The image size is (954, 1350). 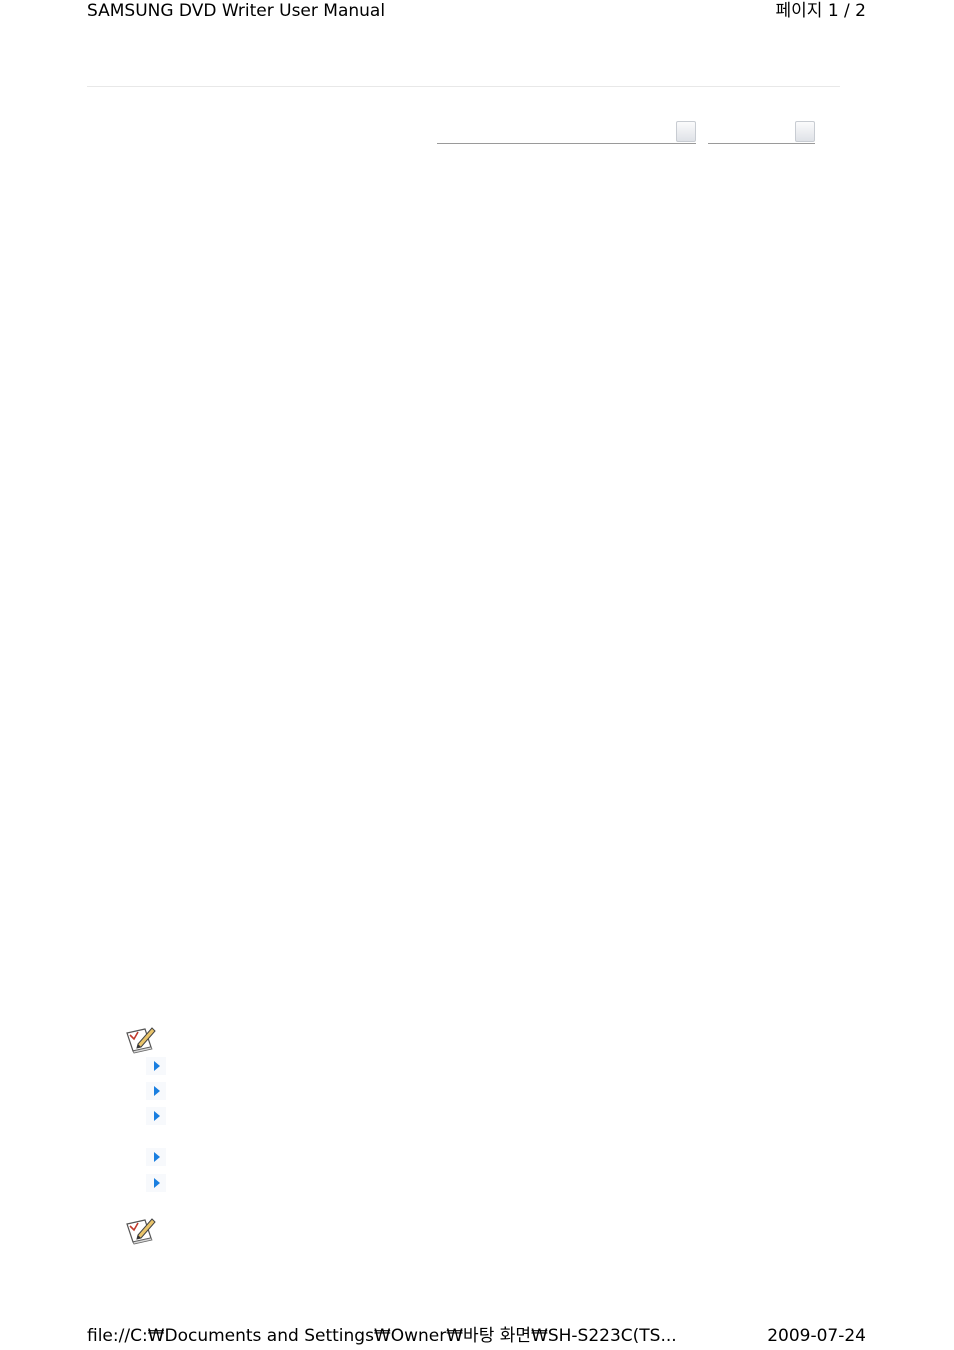 What do you see at coordinates (821, 11) in the screenshot?
I see `page-indicator: 페이지 1 / 2` at bounding box center [821, 11].